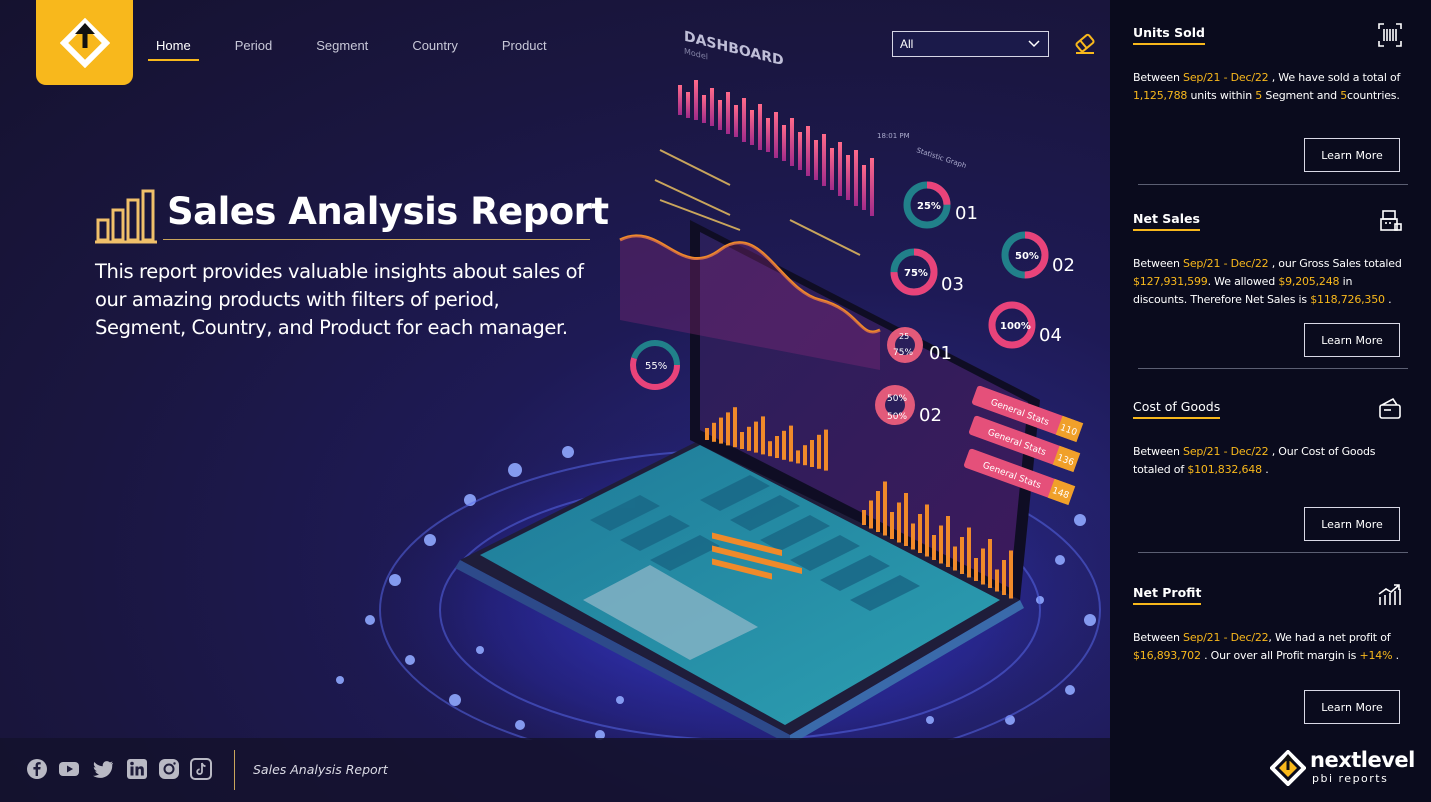 The height and width of the screenshot is (802, 1431). What do you see at coordinates (84, 42) in the screenshot?
I see `app-logo` at bounding box center [84, 42].